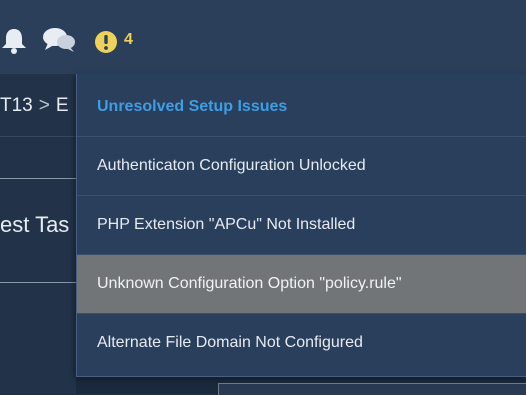 The image size is (526, 395). I want to click on task-title: est Tas, so click(35, 224).